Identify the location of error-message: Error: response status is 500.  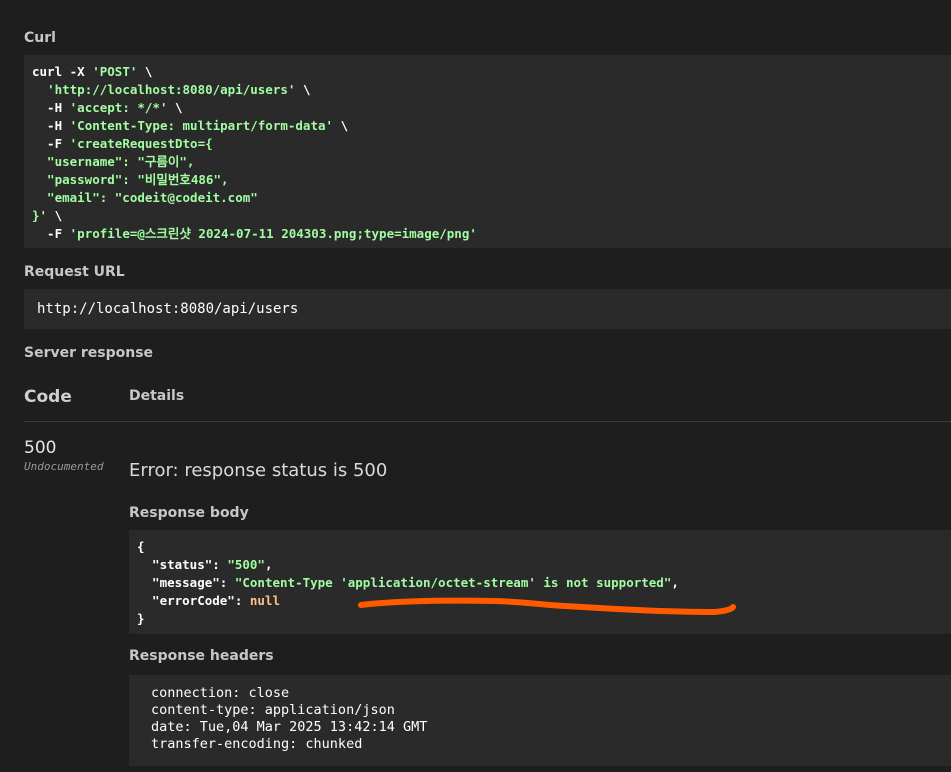
(258, 470).